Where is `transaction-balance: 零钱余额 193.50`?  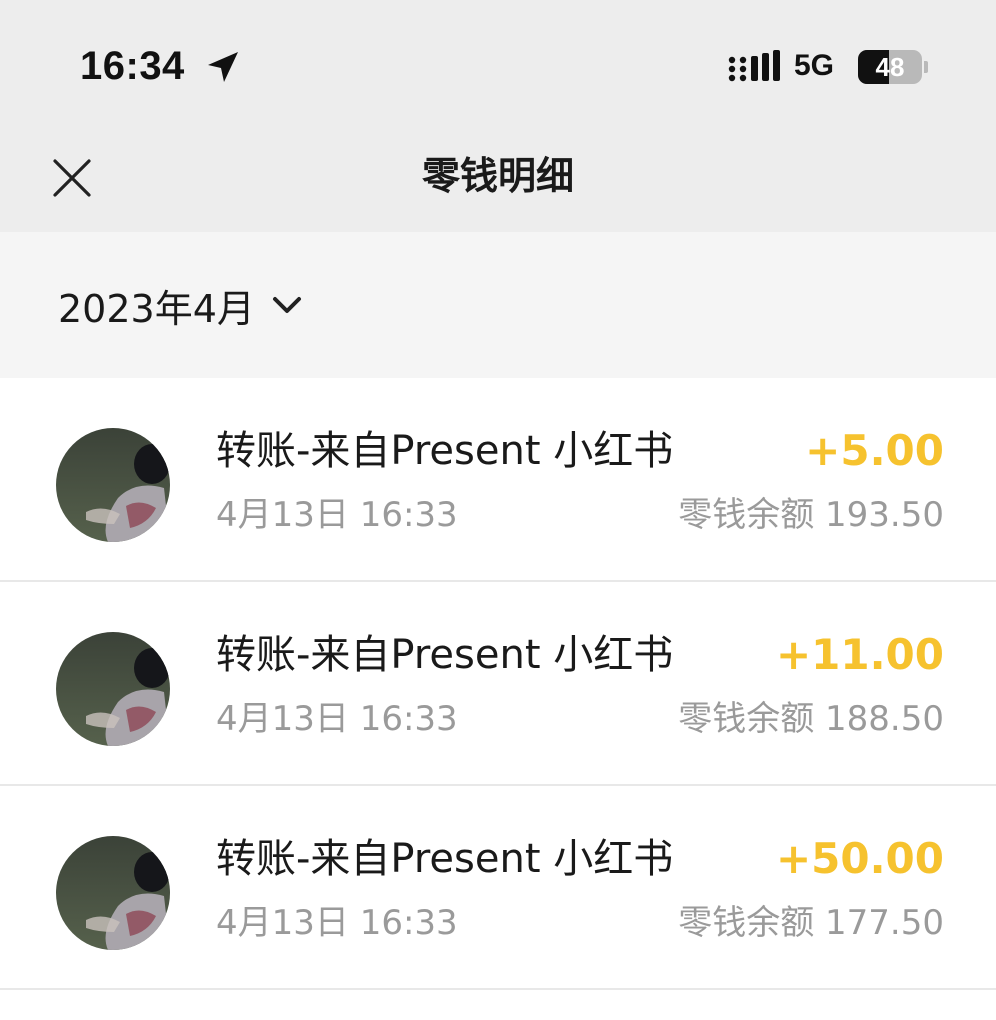 transaction-balance: 零钱余额 193.50 is located at coordinates (811, 515).